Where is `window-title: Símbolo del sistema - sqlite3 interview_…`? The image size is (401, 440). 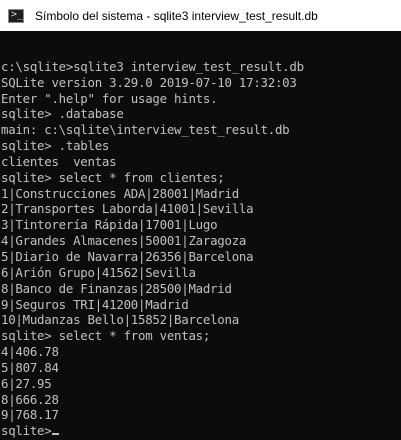 window-title: Símbolo del sistema - sqlite3 interview_… is located at coordinates (176, 15).